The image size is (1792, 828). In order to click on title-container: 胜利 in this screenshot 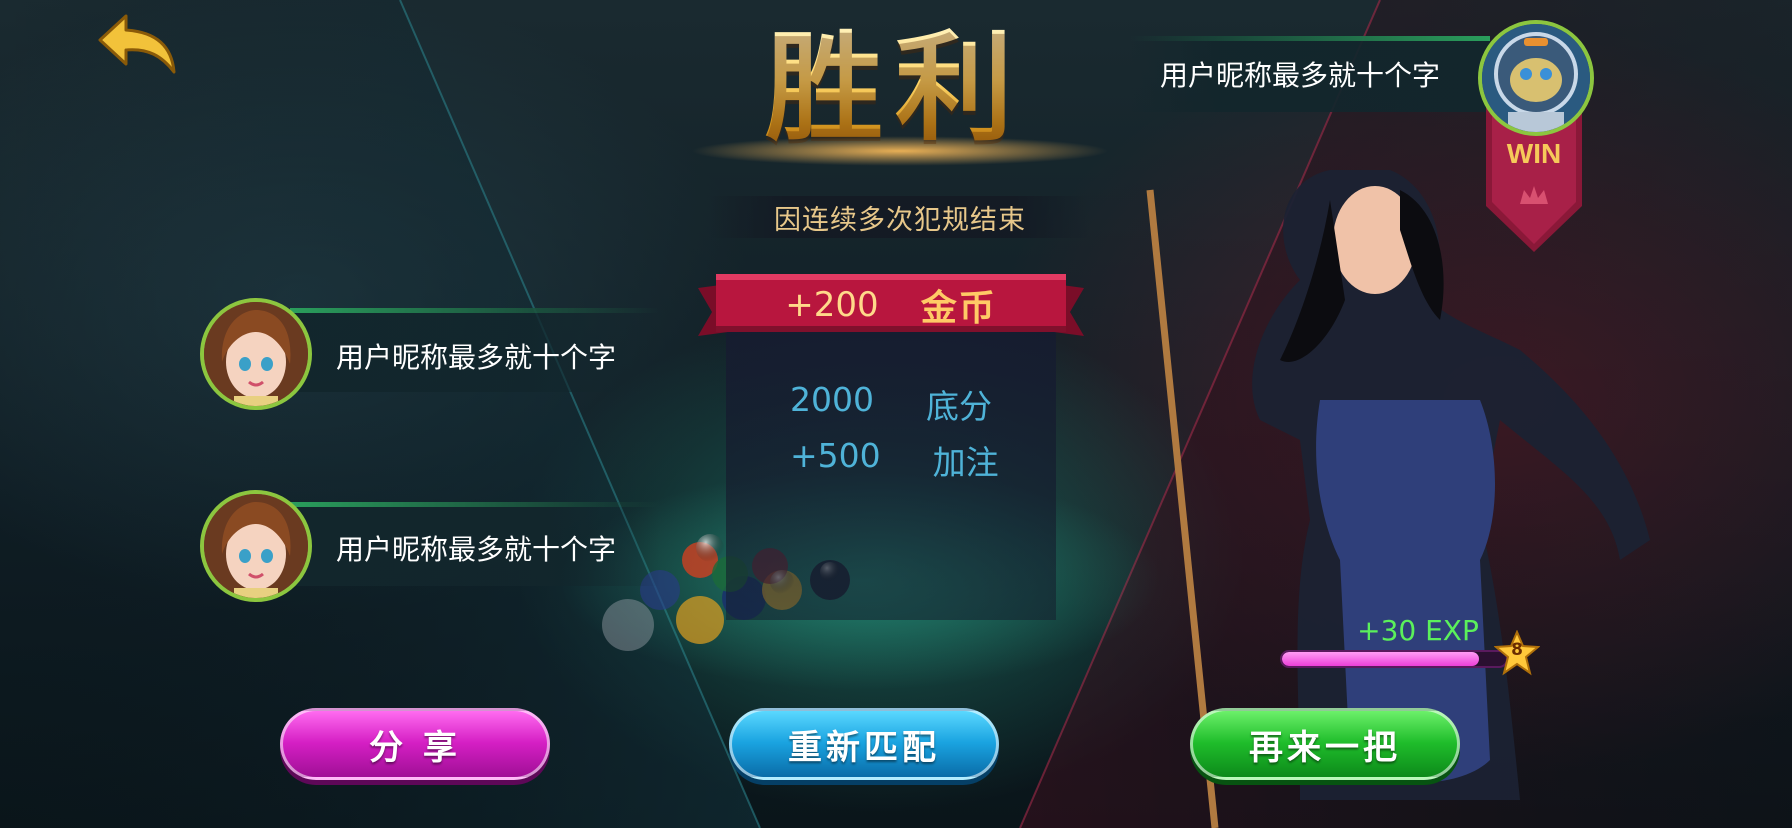, I will do `click(895, 93)`.